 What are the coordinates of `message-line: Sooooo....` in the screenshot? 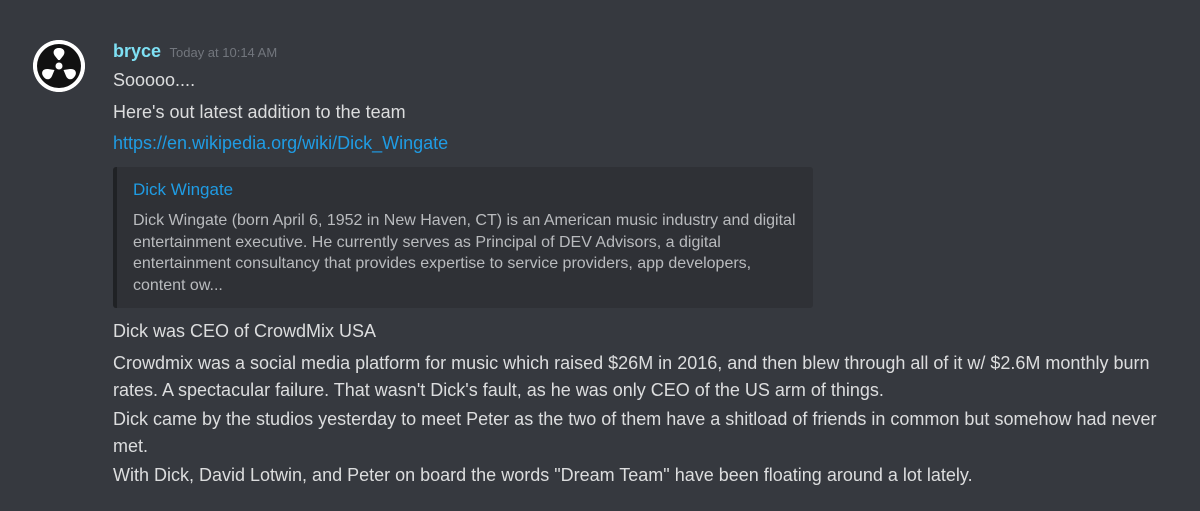 It's located at (154, 80).